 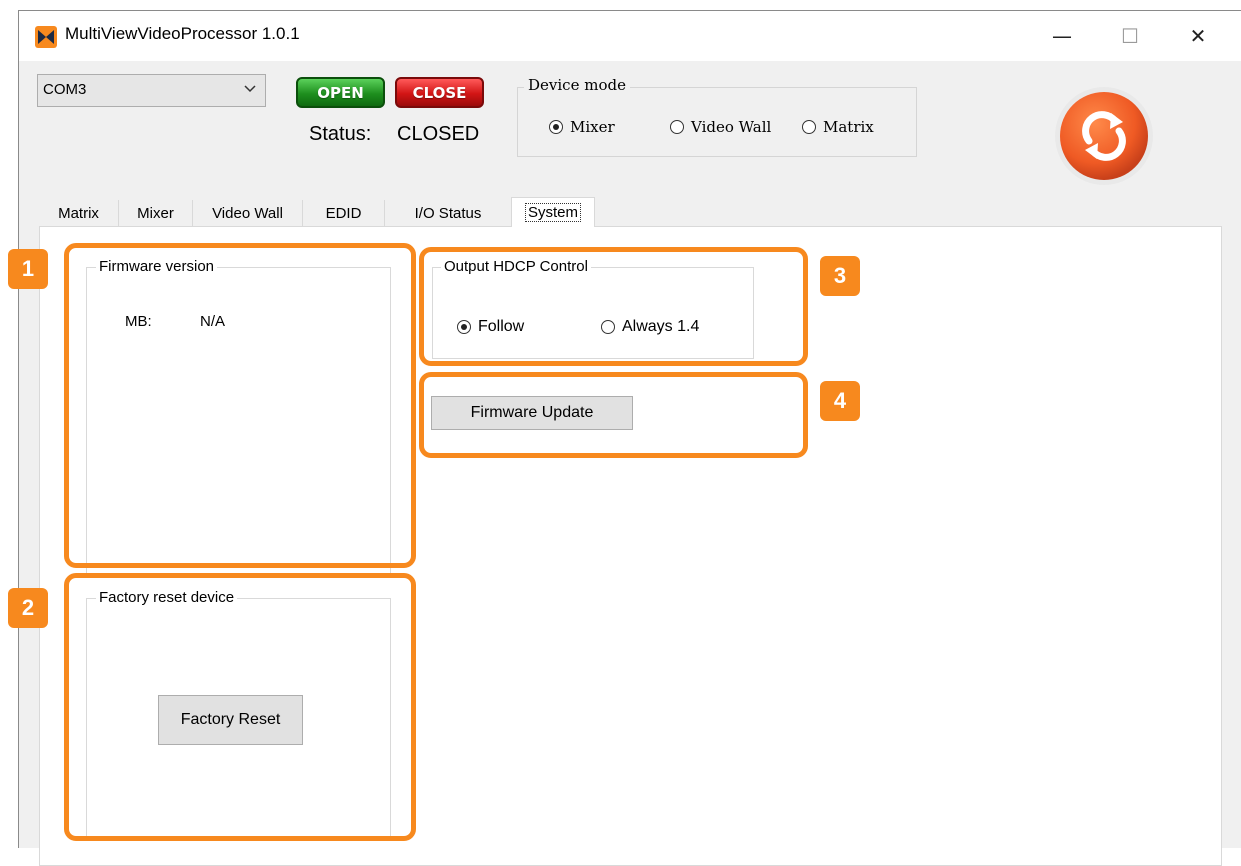 I want to click on radio-label: Matrix, so click(x=848, y=127).